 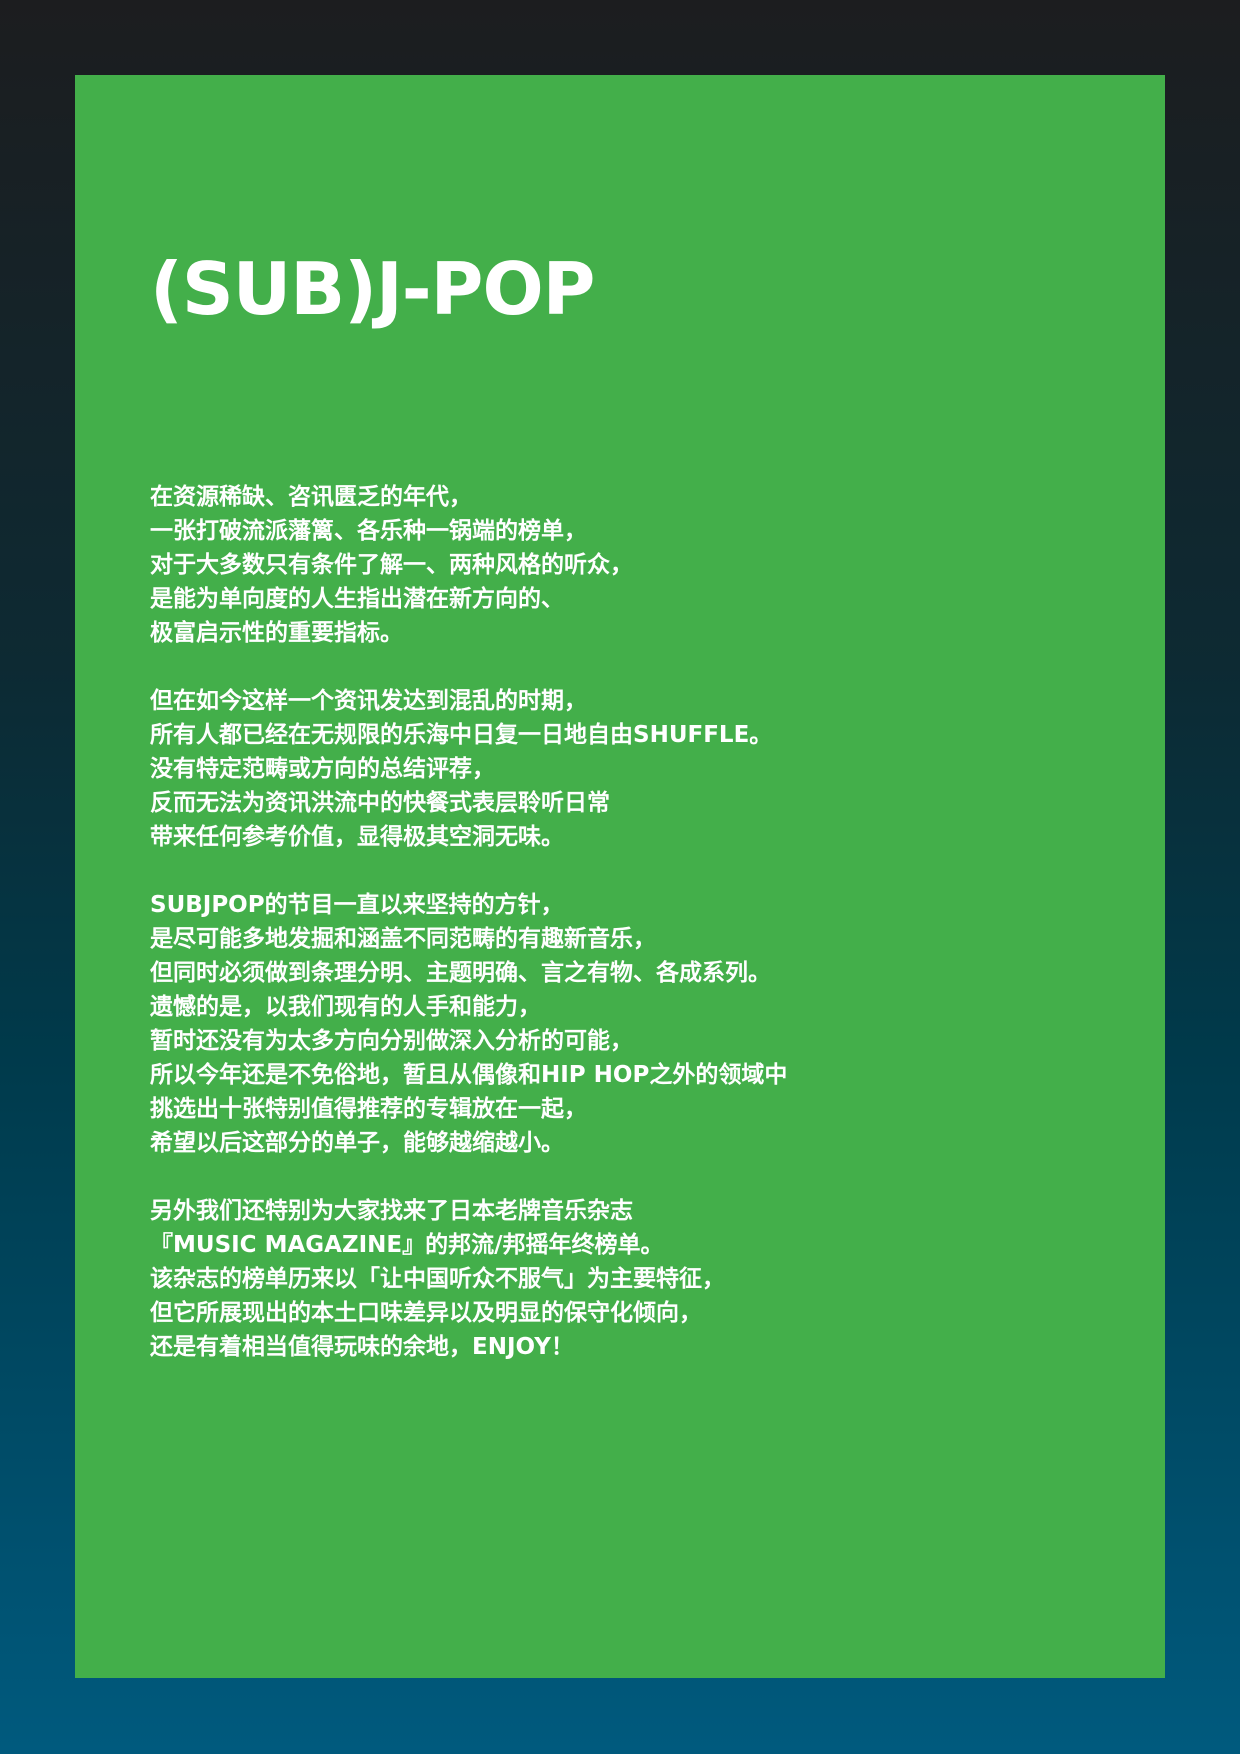 What do you see at coordinates (276, 633) in the screenshot?
I see `text-line: 极富启示性的重要指标。` at bounding box center [276, 633].